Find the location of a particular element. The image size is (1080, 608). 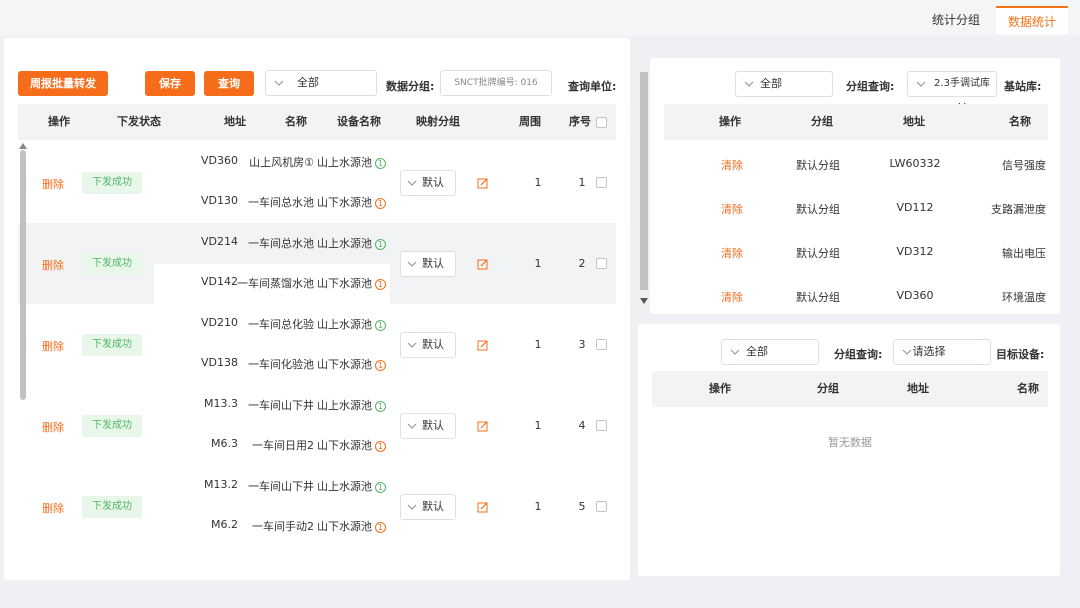

point-address: M13.2 is located at coordinates (221, 484).